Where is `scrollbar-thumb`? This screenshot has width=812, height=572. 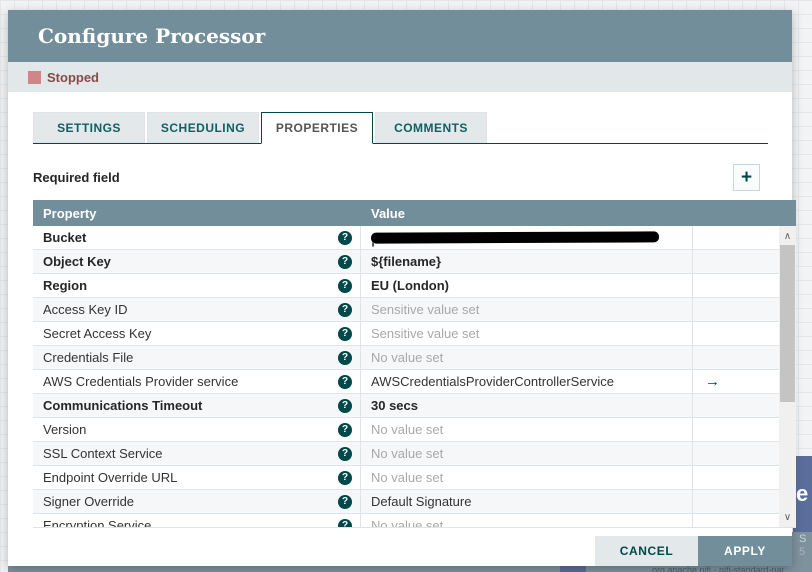
scrollbar-thumb is located at coordinates (787, 323).